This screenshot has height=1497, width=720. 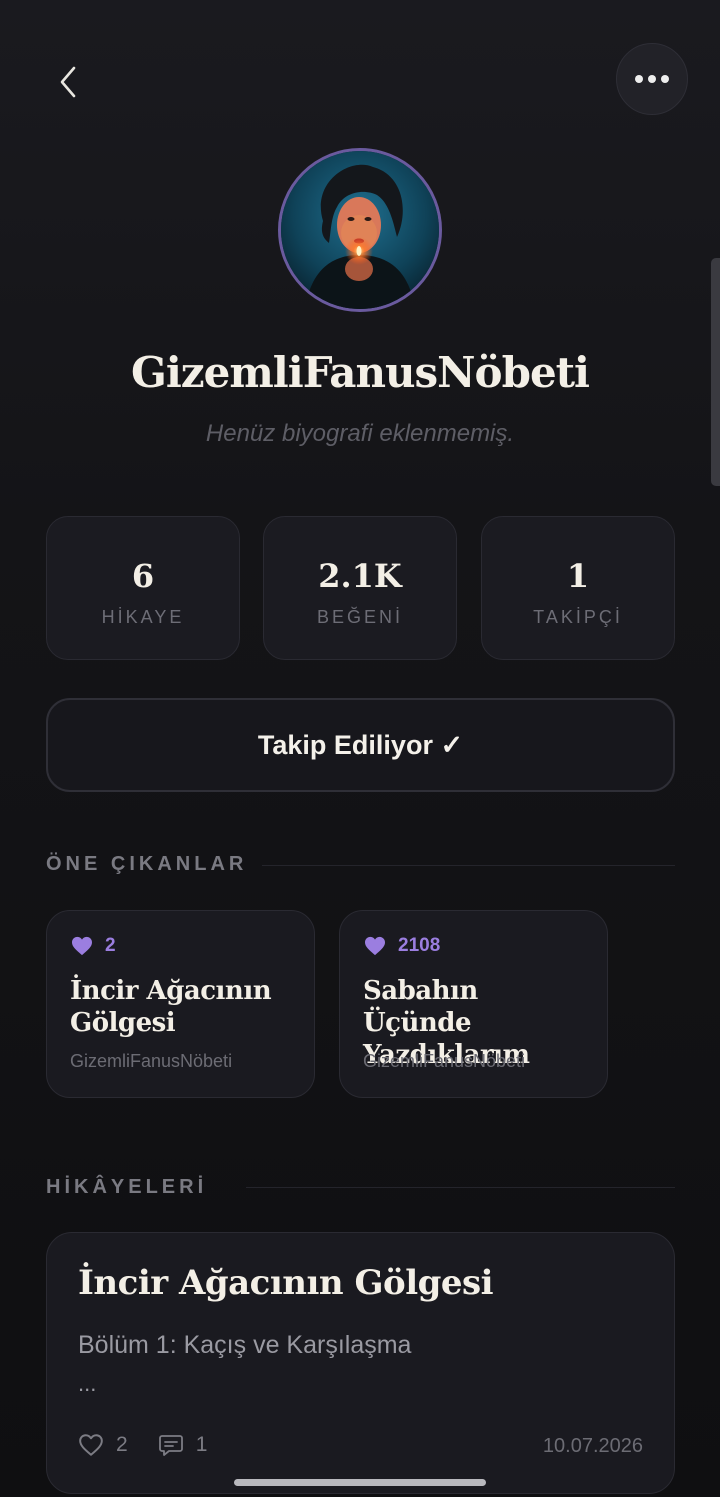 I want to click on stat-stories: 6 HİKAYE, so click(x=143, y=588).